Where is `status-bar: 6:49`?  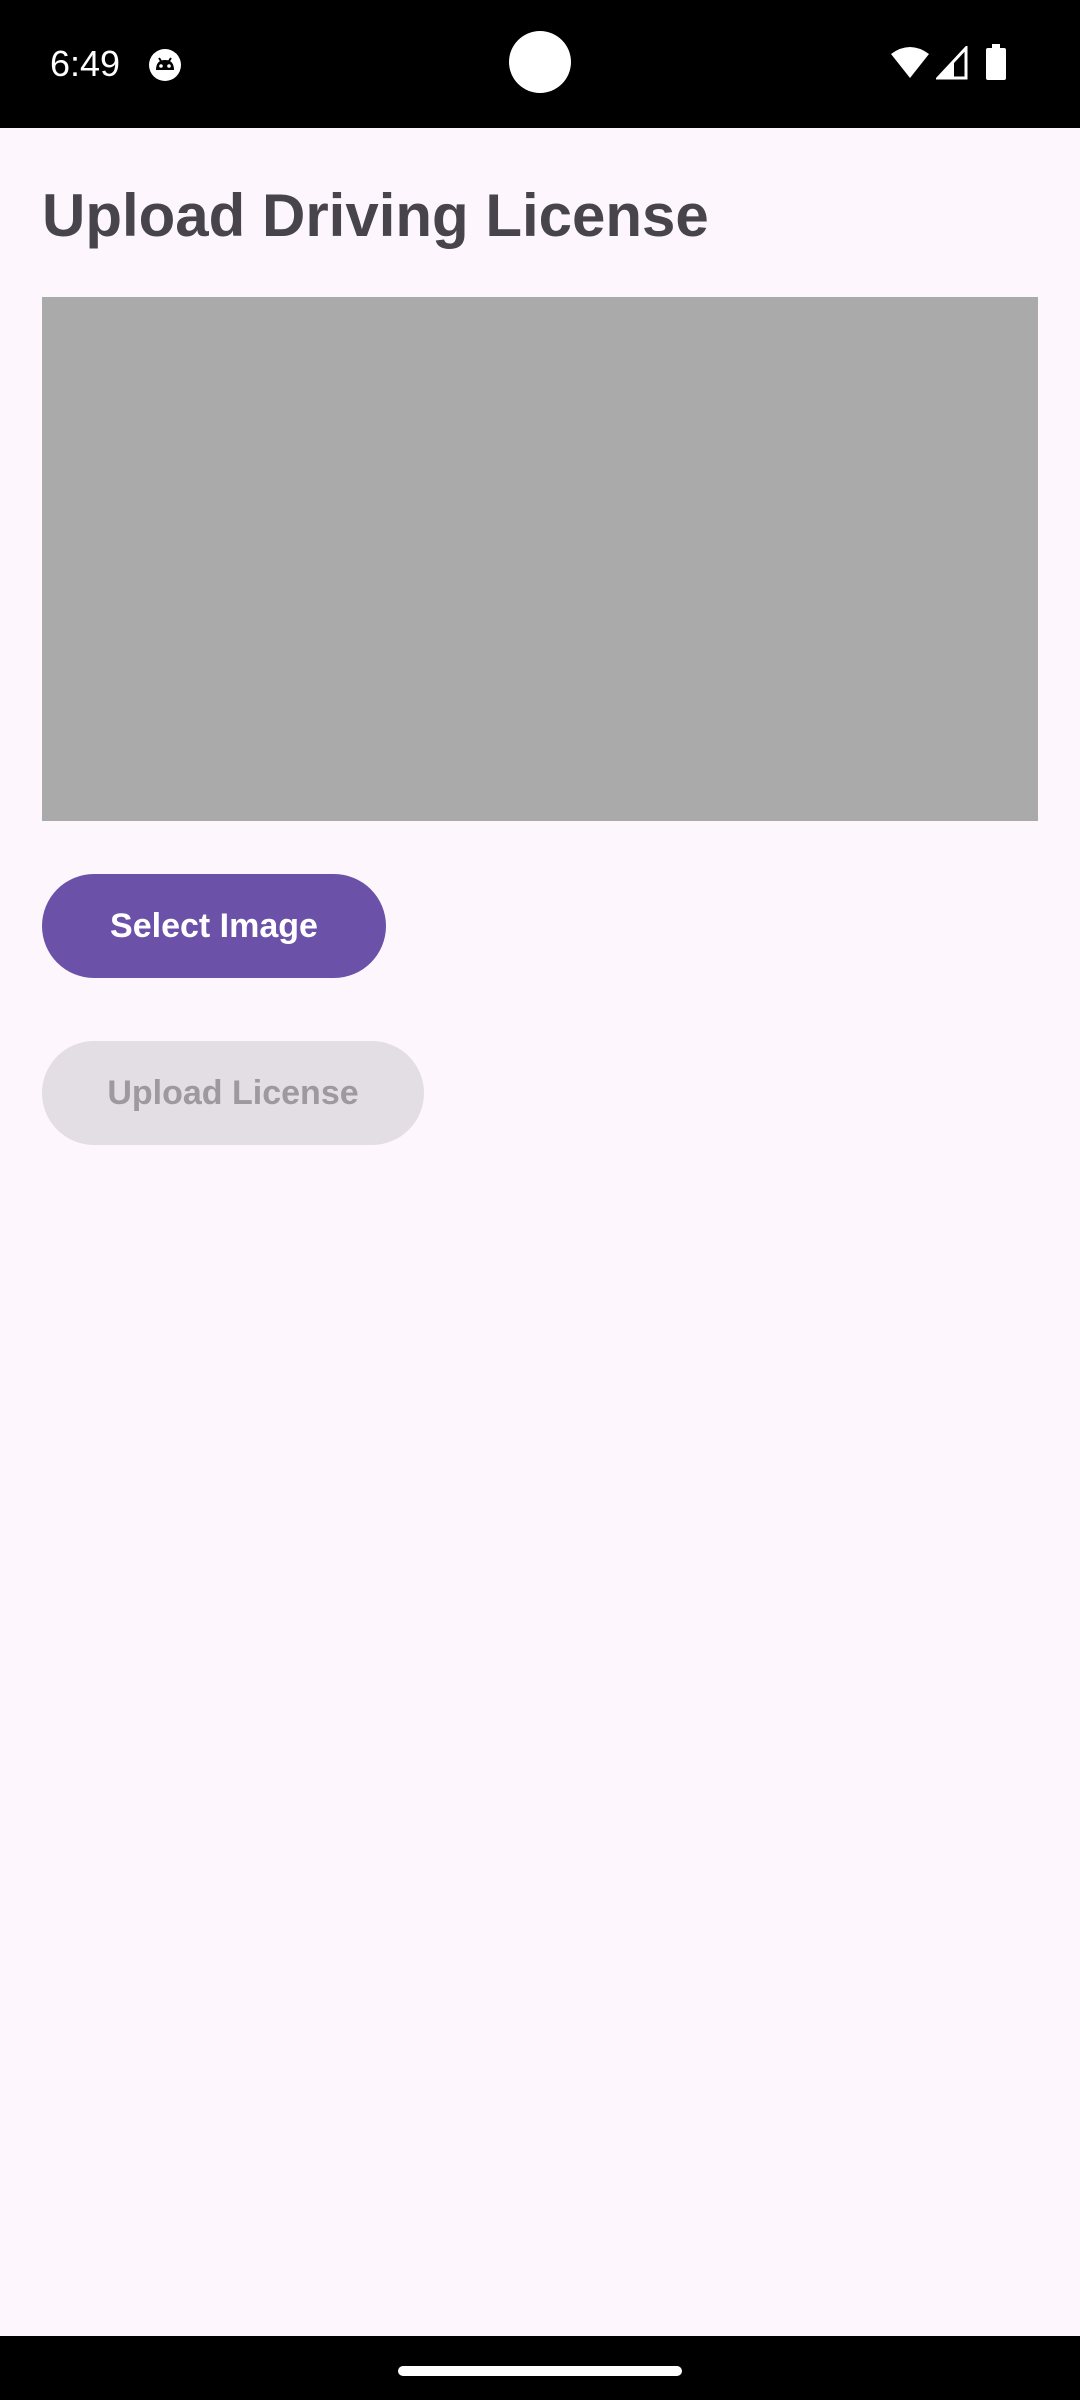
status-bar: 6:49 is located at coordinates (540, 64).